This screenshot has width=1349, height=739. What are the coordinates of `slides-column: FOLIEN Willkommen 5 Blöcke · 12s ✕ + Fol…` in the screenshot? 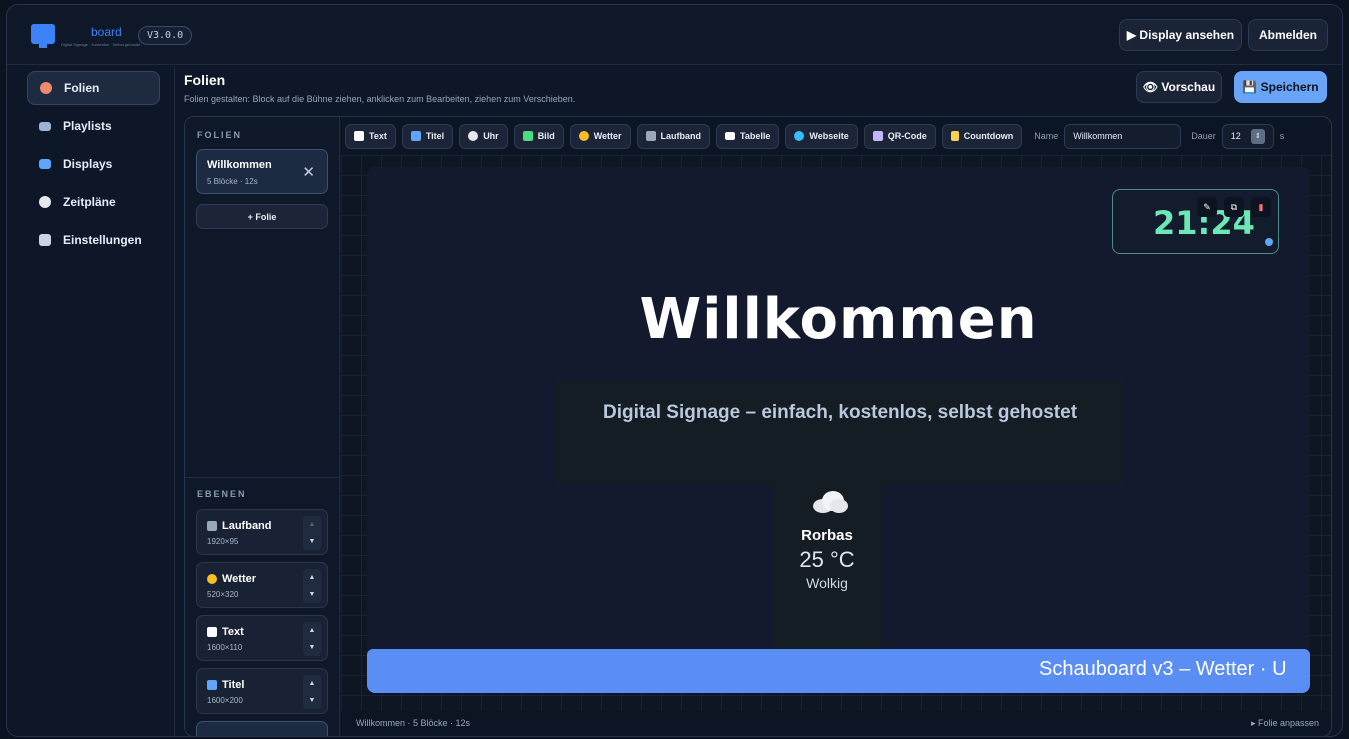 It's located at (262, 426).